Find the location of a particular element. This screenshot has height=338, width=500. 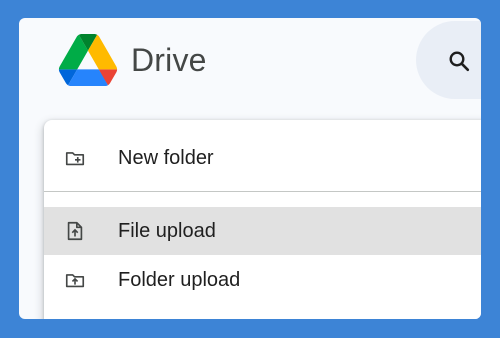

menu-item-label: Folder upload is located at coordinates (179, 279).